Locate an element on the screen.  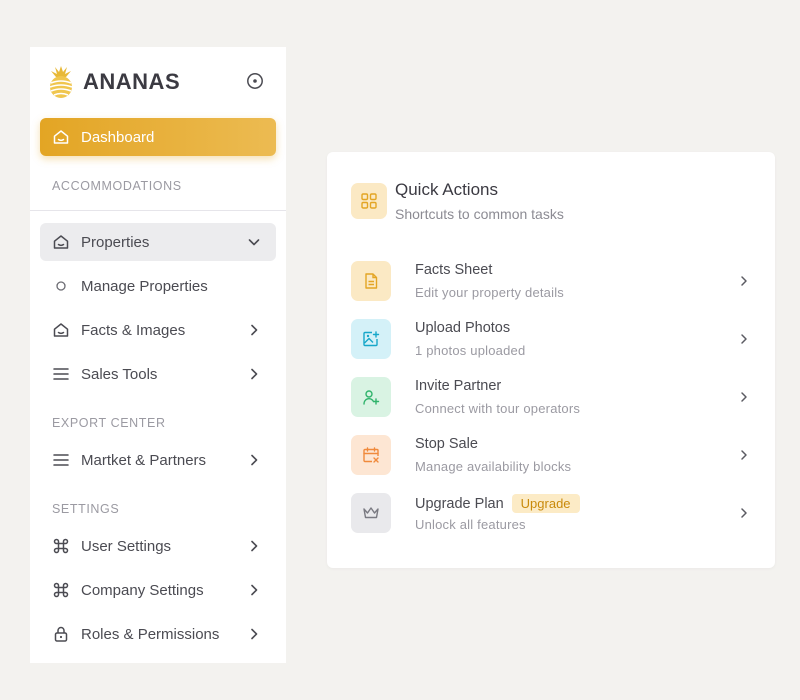
image-plus-icon is located at coordinates (371, 339).